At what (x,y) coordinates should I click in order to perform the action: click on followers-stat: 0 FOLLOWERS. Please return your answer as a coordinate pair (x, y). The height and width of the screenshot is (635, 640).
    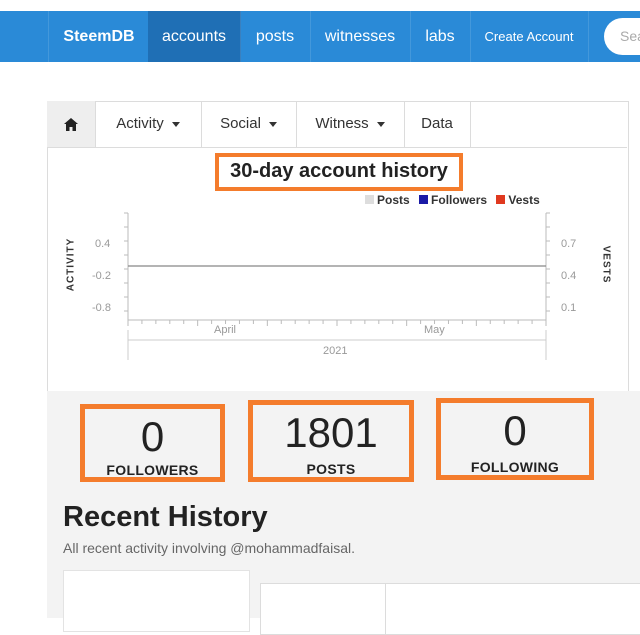
    Looking at the image, I should click on (152, 443).